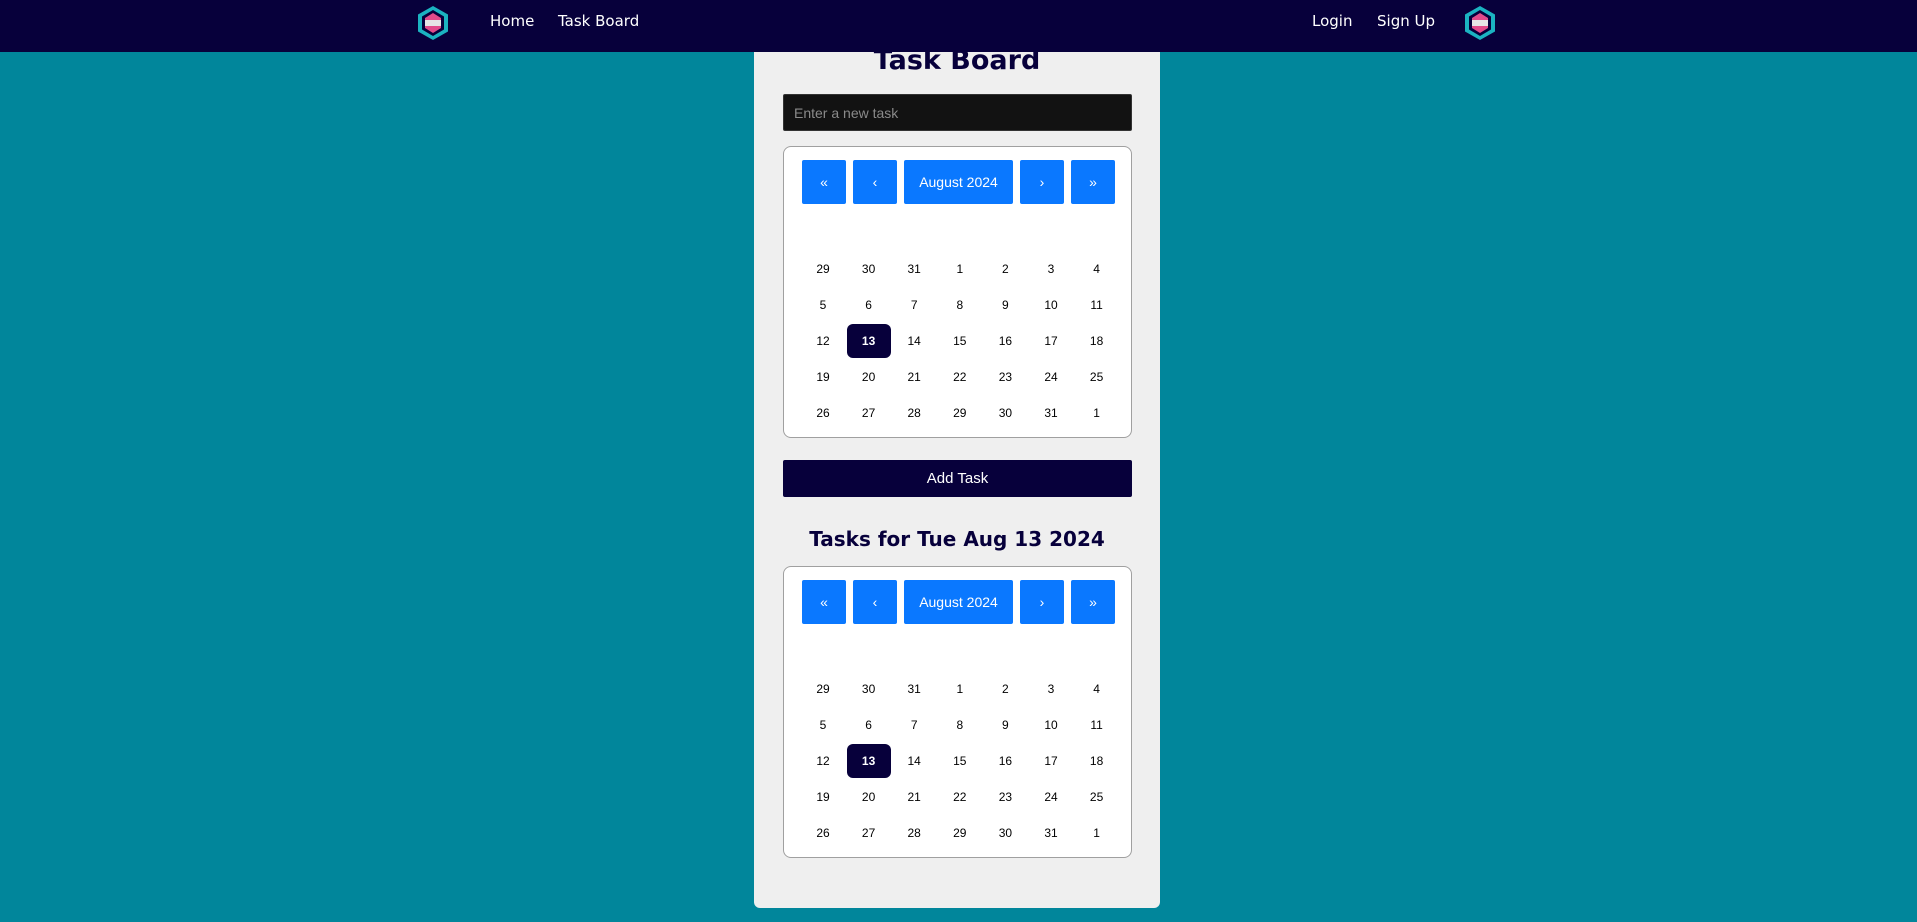 This screenshot has height=922, width=1917. What do you see at coordinates (598, 21) in the screenshot?
I see `nav-task-board-link: Task Board` at bounding box center [598, 21].